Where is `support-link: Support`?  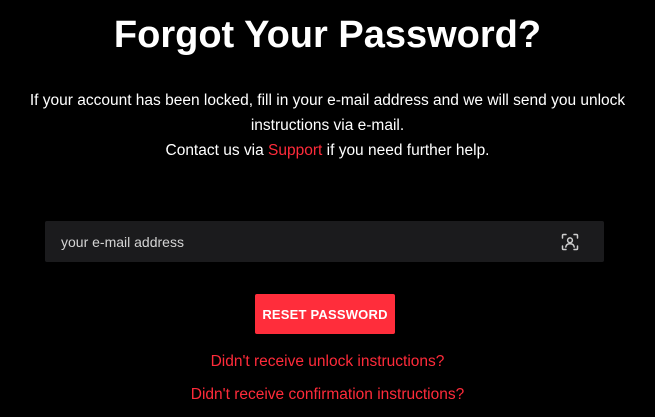 support-link: Support is located at coordinates (295, 150).